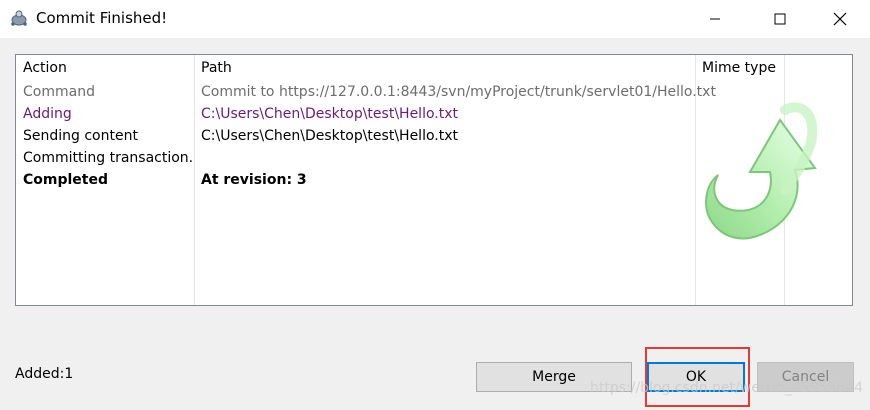 The height and width of the screenshot is (410, 870). Describe the element at coordinates (102, 18) in the screenshot. I see `window-title: Commit Finished!` at that location.